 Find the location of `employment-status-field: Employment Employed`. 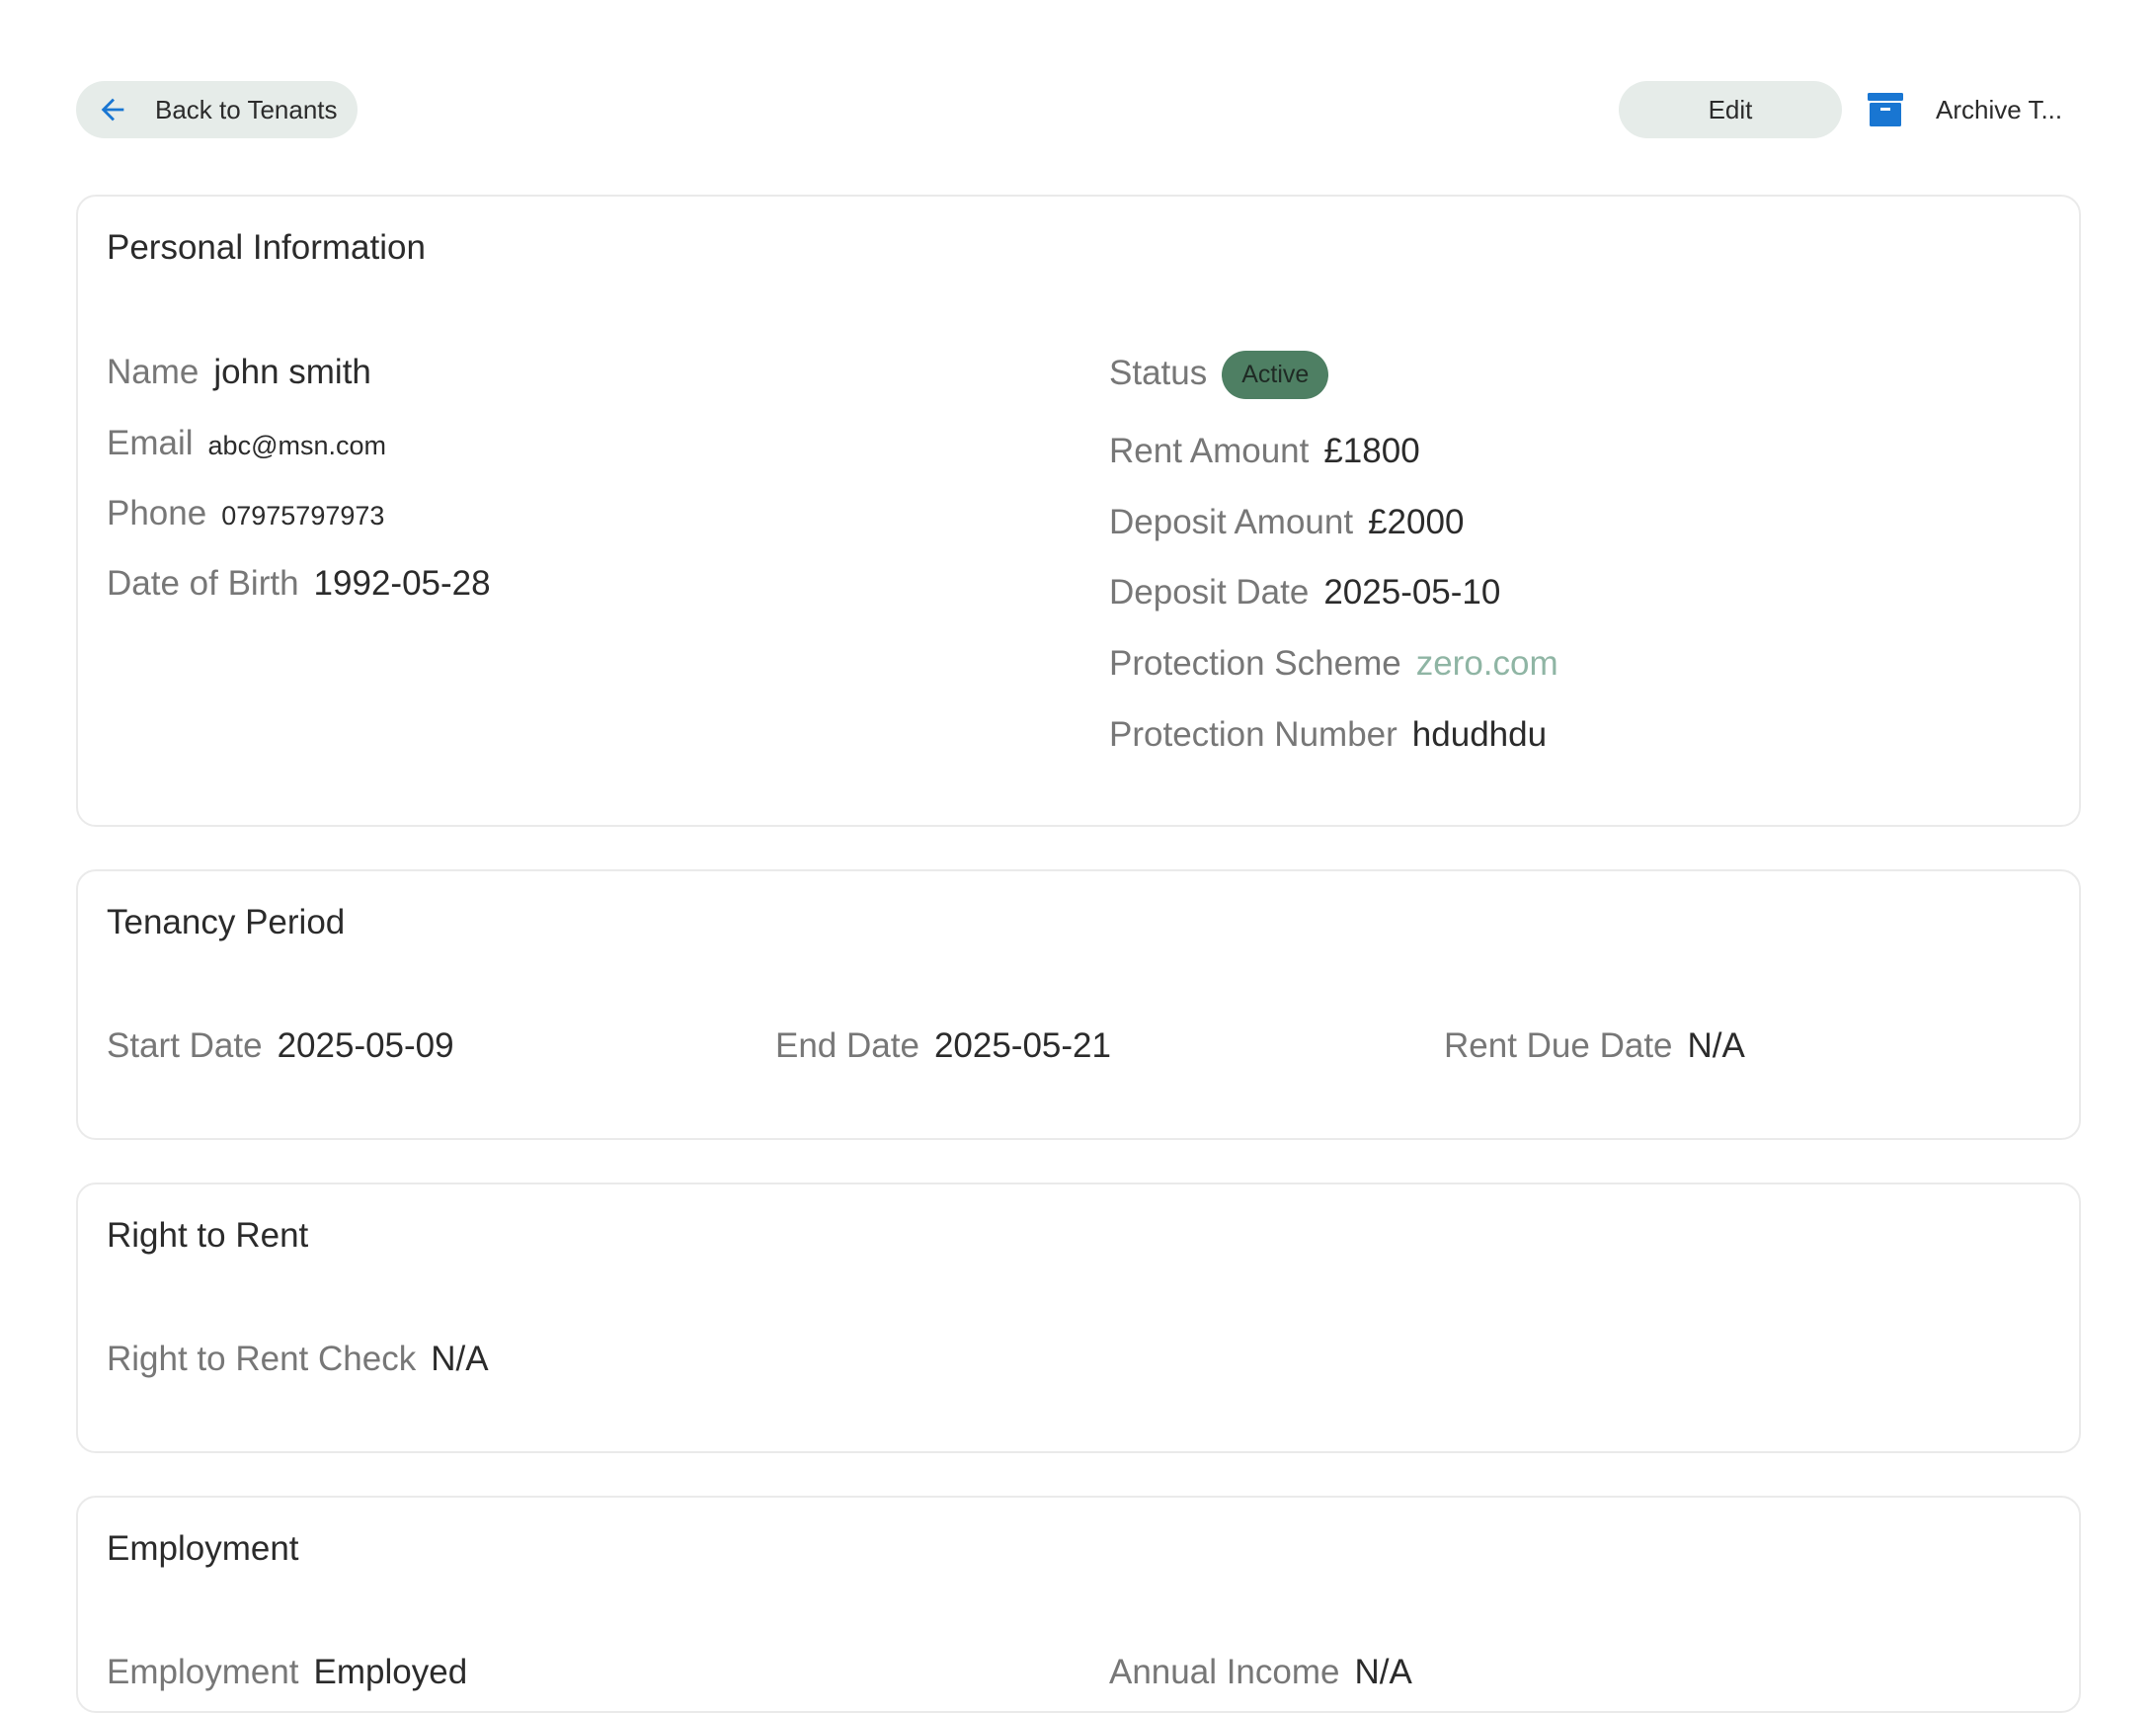

employment-status-field: Employment Employed is located at coordinates (287, 1672).